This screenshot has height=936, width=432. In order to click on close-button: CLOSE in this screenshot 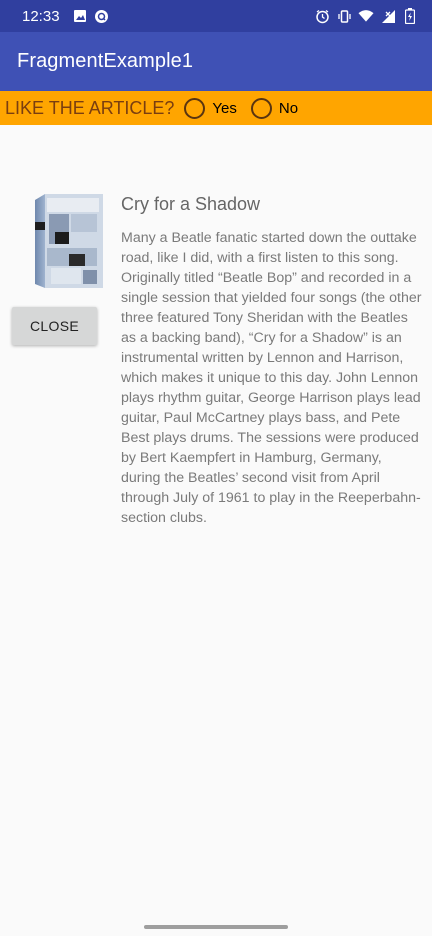, I will do `click(54, 326)`.